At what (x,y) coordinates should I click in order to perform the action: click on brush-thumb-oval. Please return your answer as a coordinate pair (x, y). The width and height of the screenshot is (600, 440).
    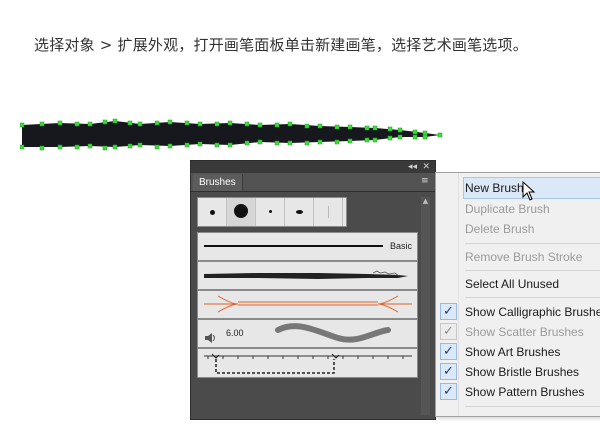
    Looking at the image, I should click on (299, 212).